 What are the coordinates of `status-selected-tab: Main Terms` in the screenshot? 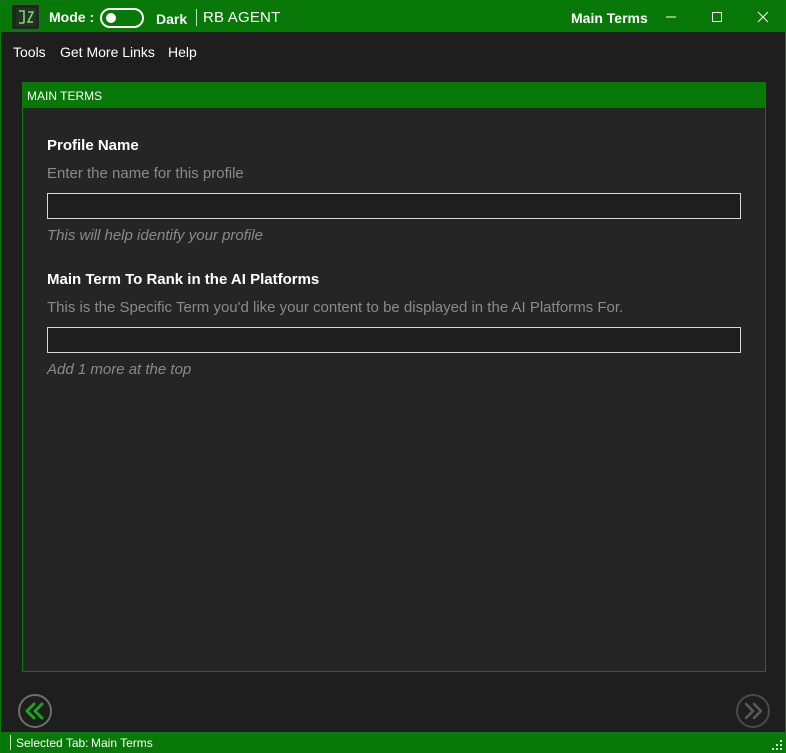 It's located at (122, 743).